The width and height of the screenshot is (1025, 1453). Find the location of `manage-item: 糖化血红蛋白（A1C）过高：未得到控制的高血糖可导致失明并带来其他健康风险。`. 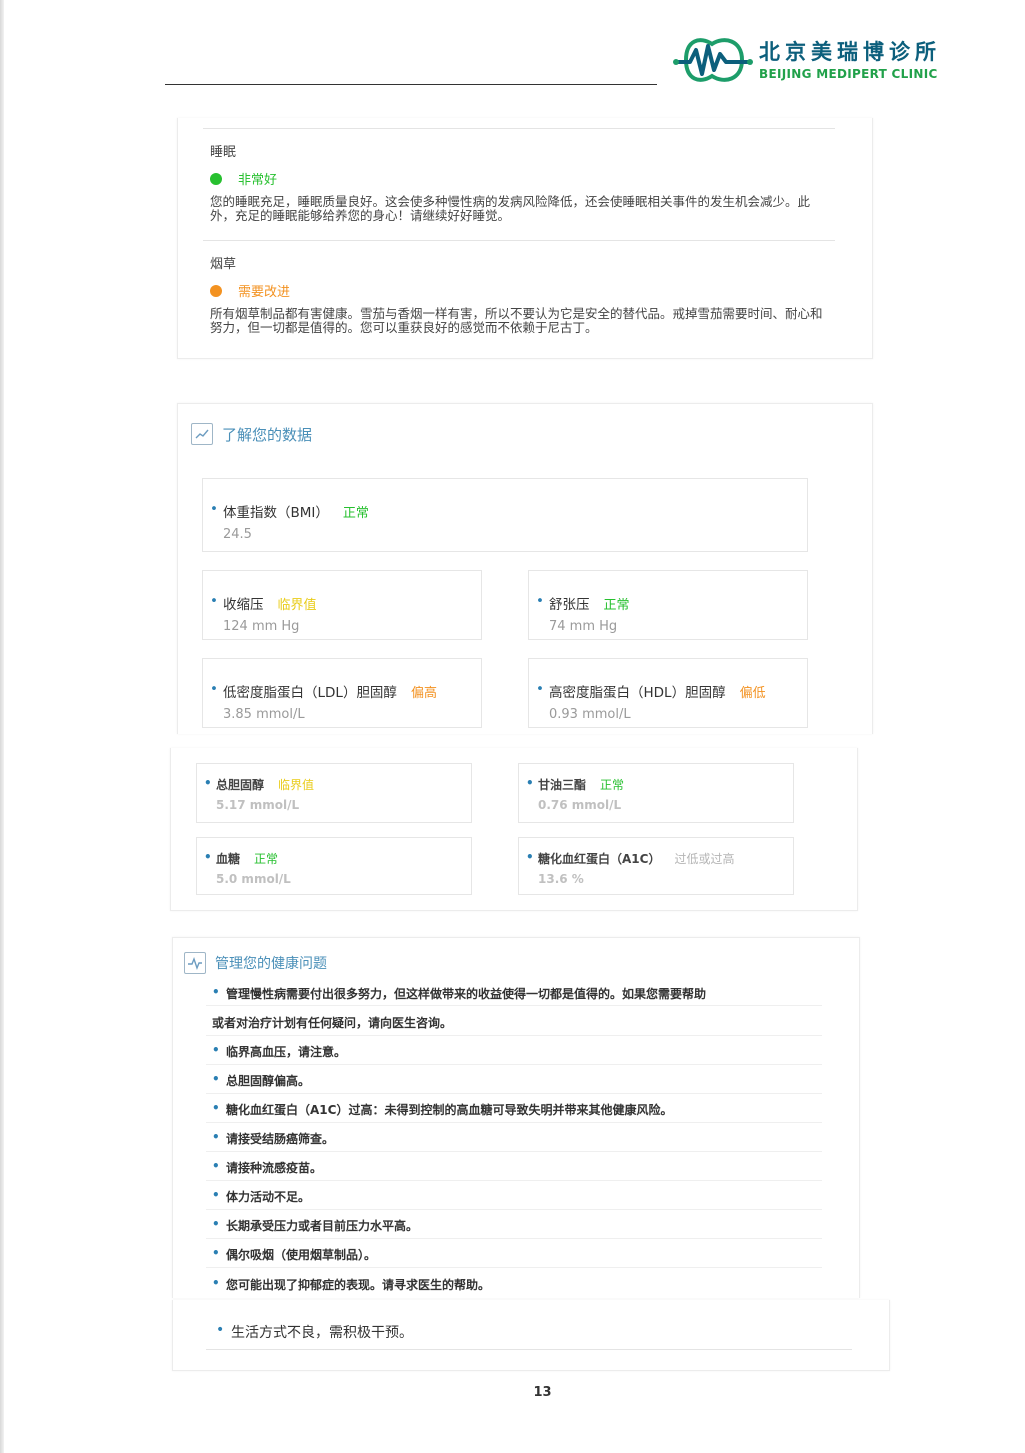

manage-item: 糖化血红蛋白（A1C）过高：未得到控制的高血糖可导致失明并带来其他健康风险。 is located at coordinates (442, 1109).